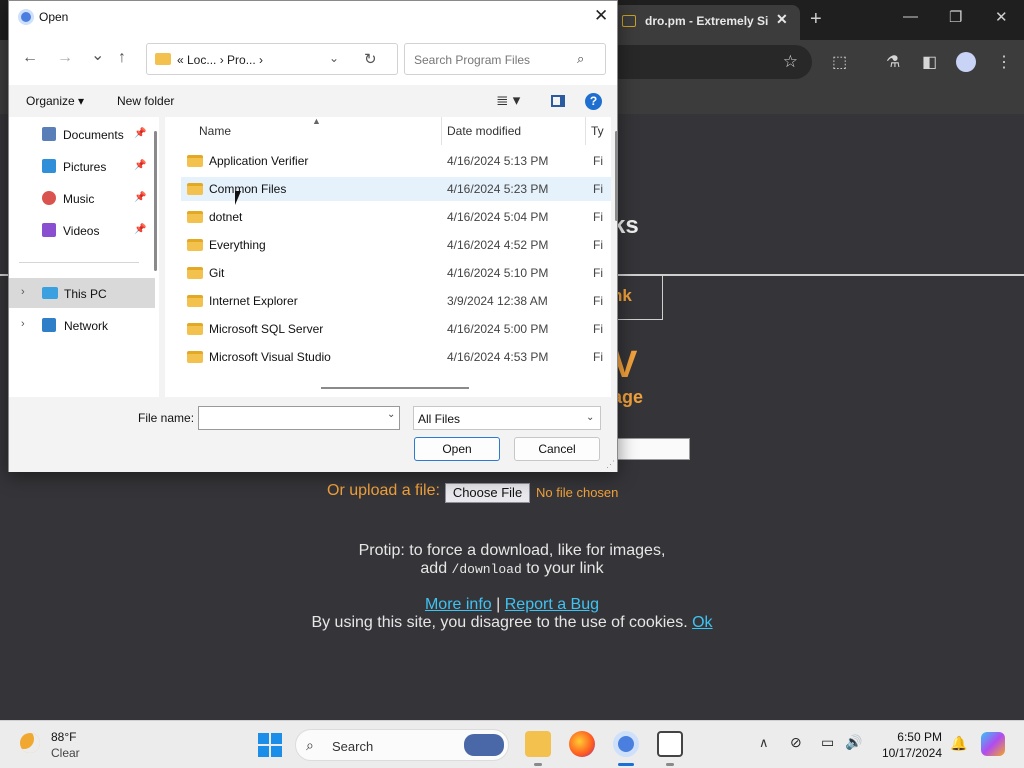 The image size is (1024, 768). What do you see at coordinates (155, 201) in the screenshot?
I see `nav-pane-scrollbar` at bounding box center [155, 201].